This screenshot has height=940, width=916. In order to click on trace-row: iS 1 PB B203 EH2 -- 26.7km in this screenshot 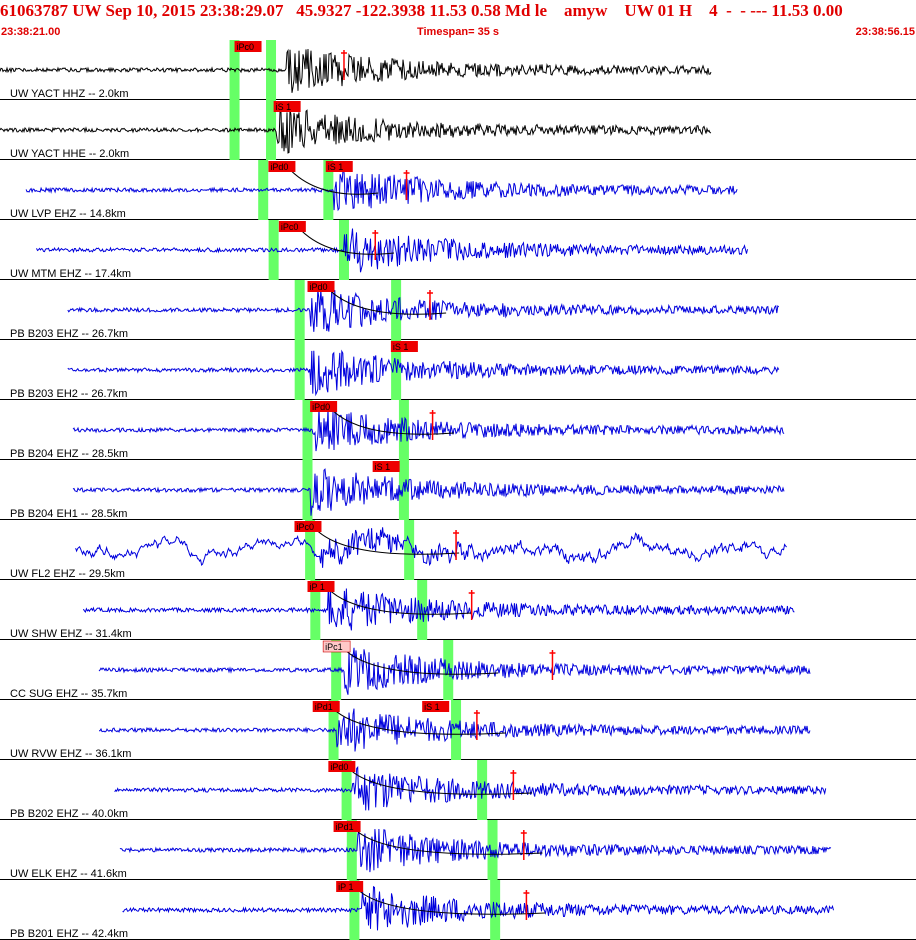, I will do `click(458, 370)`.